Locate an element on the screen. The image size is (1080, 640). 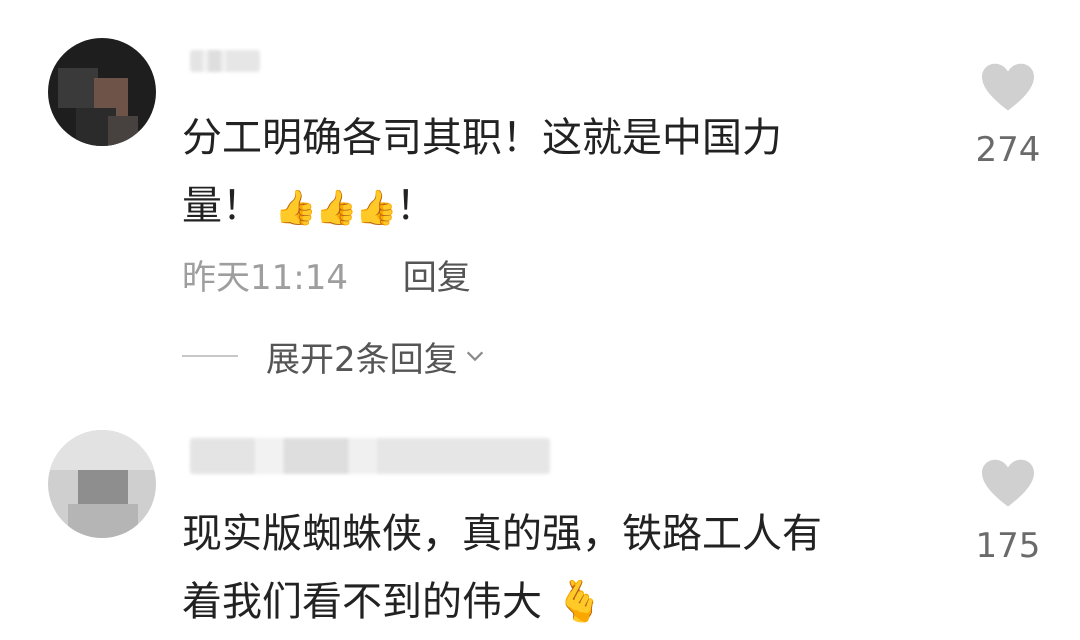
expand-replies-label: 展开2条回复 is located at coordinates (362, 359).